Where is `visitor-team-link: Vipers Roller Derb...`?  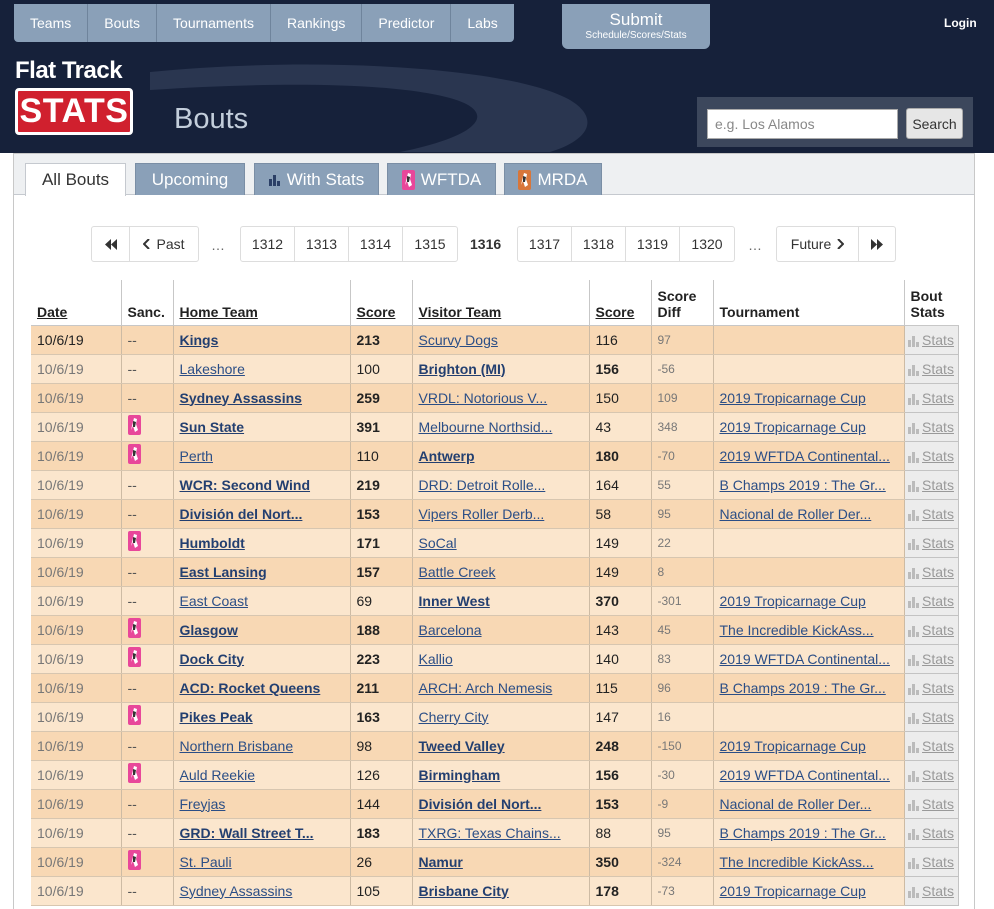
visitor-team-link: Vipers Roller Derb... is located at coordinates (482, 514).